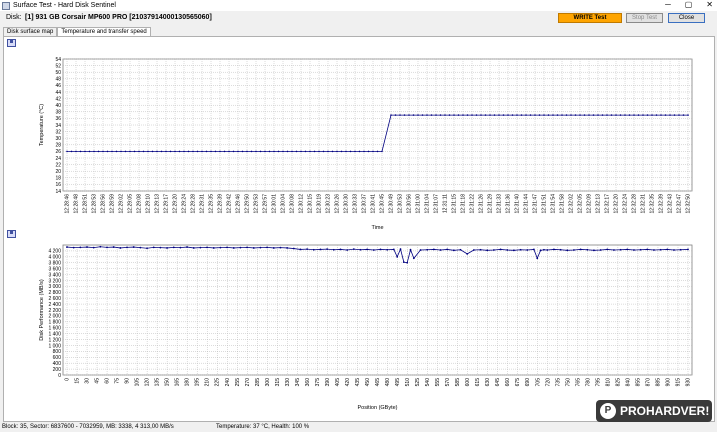 This screenshot has width=717, height=432. Describe the element at coordinates (545, 204) in the screenshot. I see `x-tick-label: 12:31:51` at that location.